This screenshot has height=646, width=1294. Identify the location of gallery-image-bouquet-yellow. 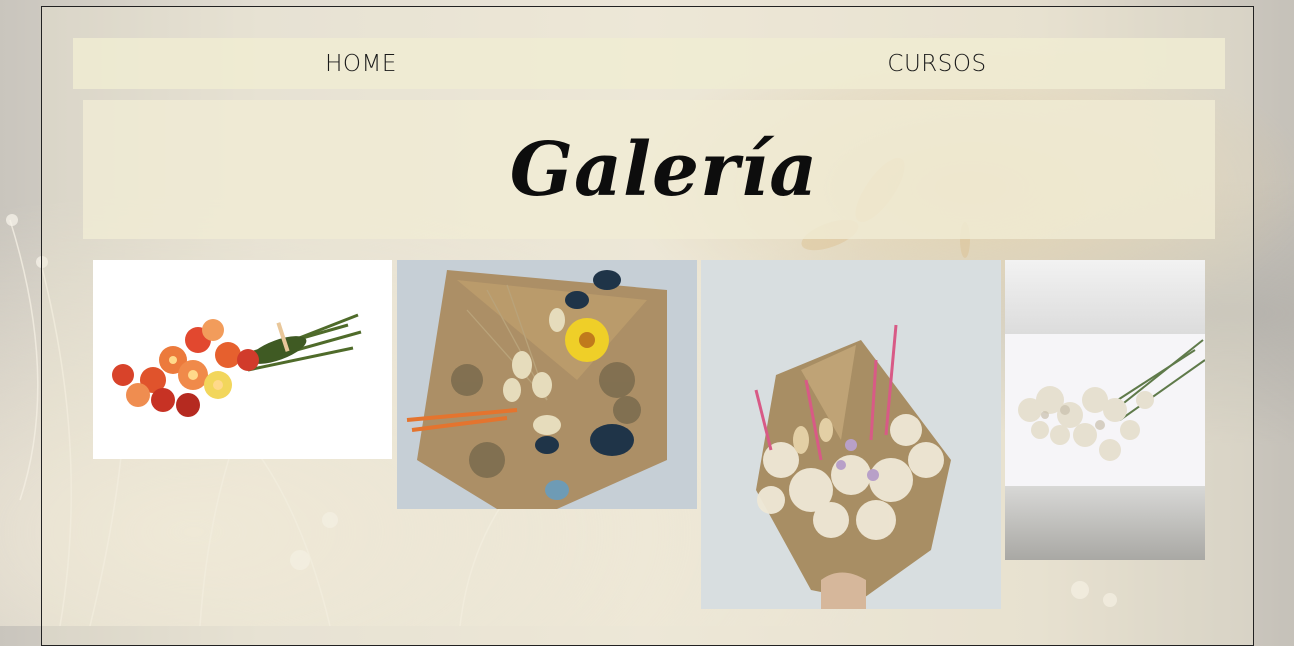
(547, 384).